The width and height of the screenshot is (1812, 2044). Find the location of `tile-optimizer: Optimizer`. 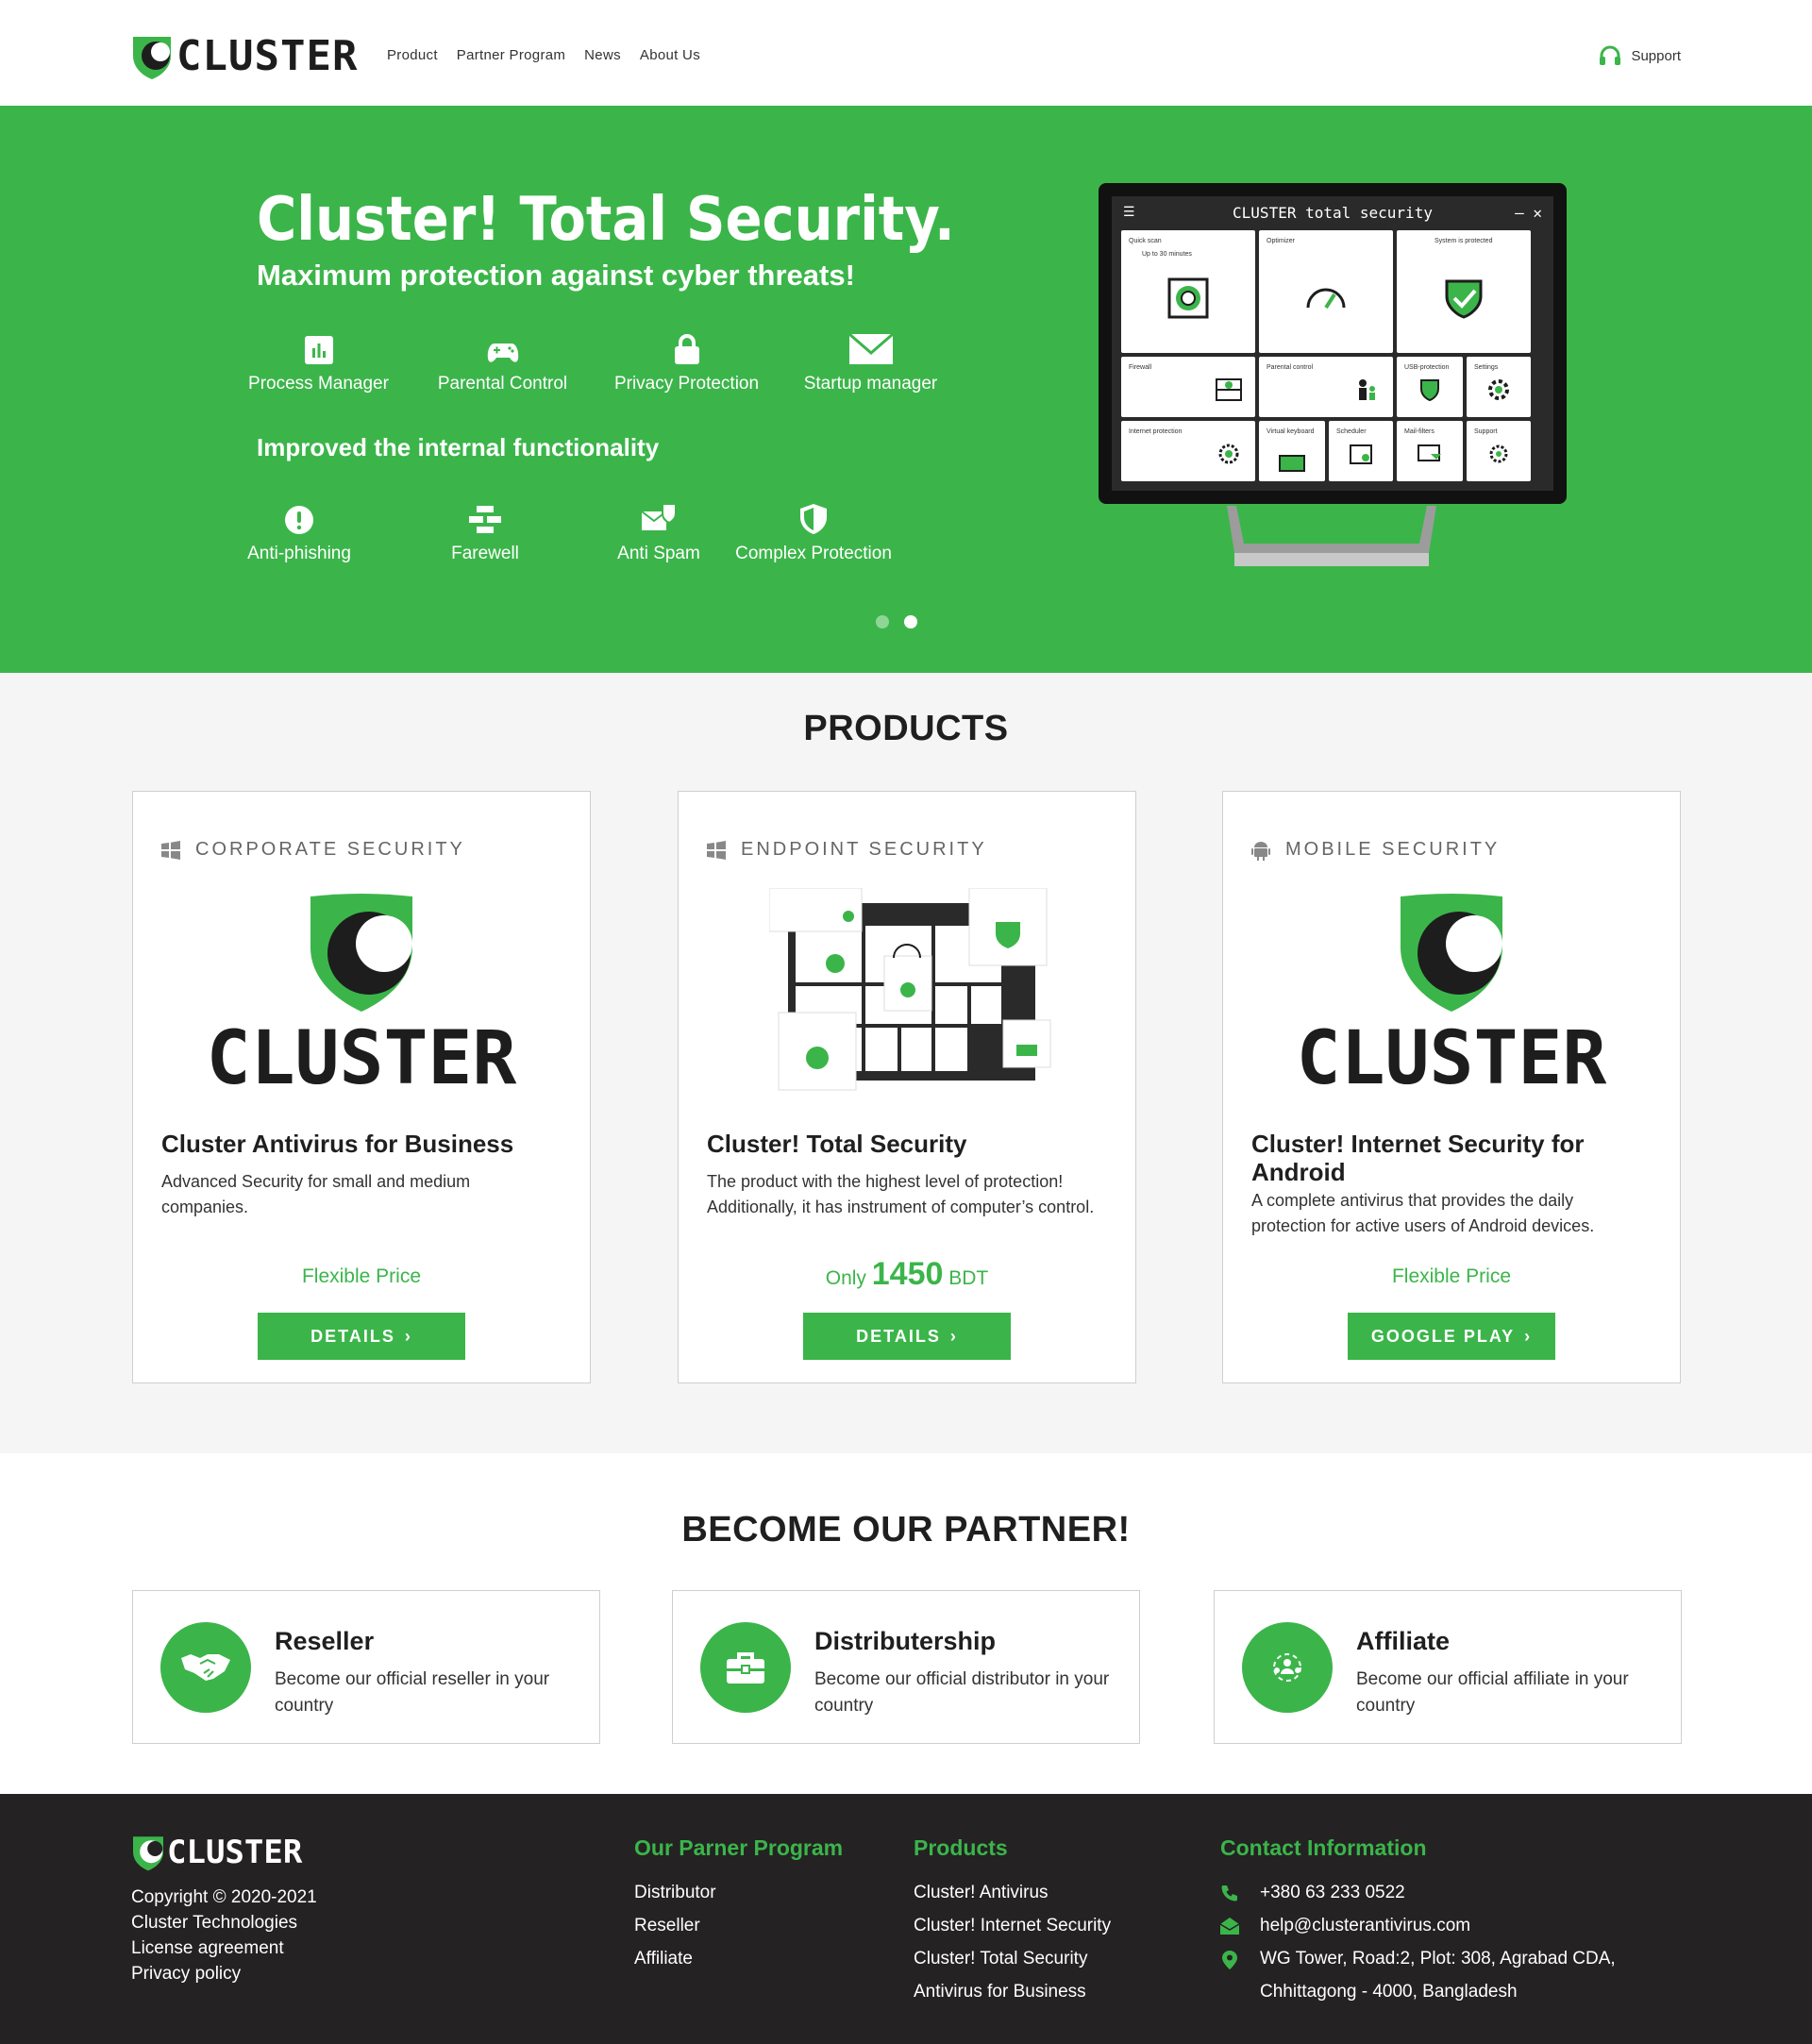

tile-optimizer: Optimizer is located at coordinates (1326, 291).